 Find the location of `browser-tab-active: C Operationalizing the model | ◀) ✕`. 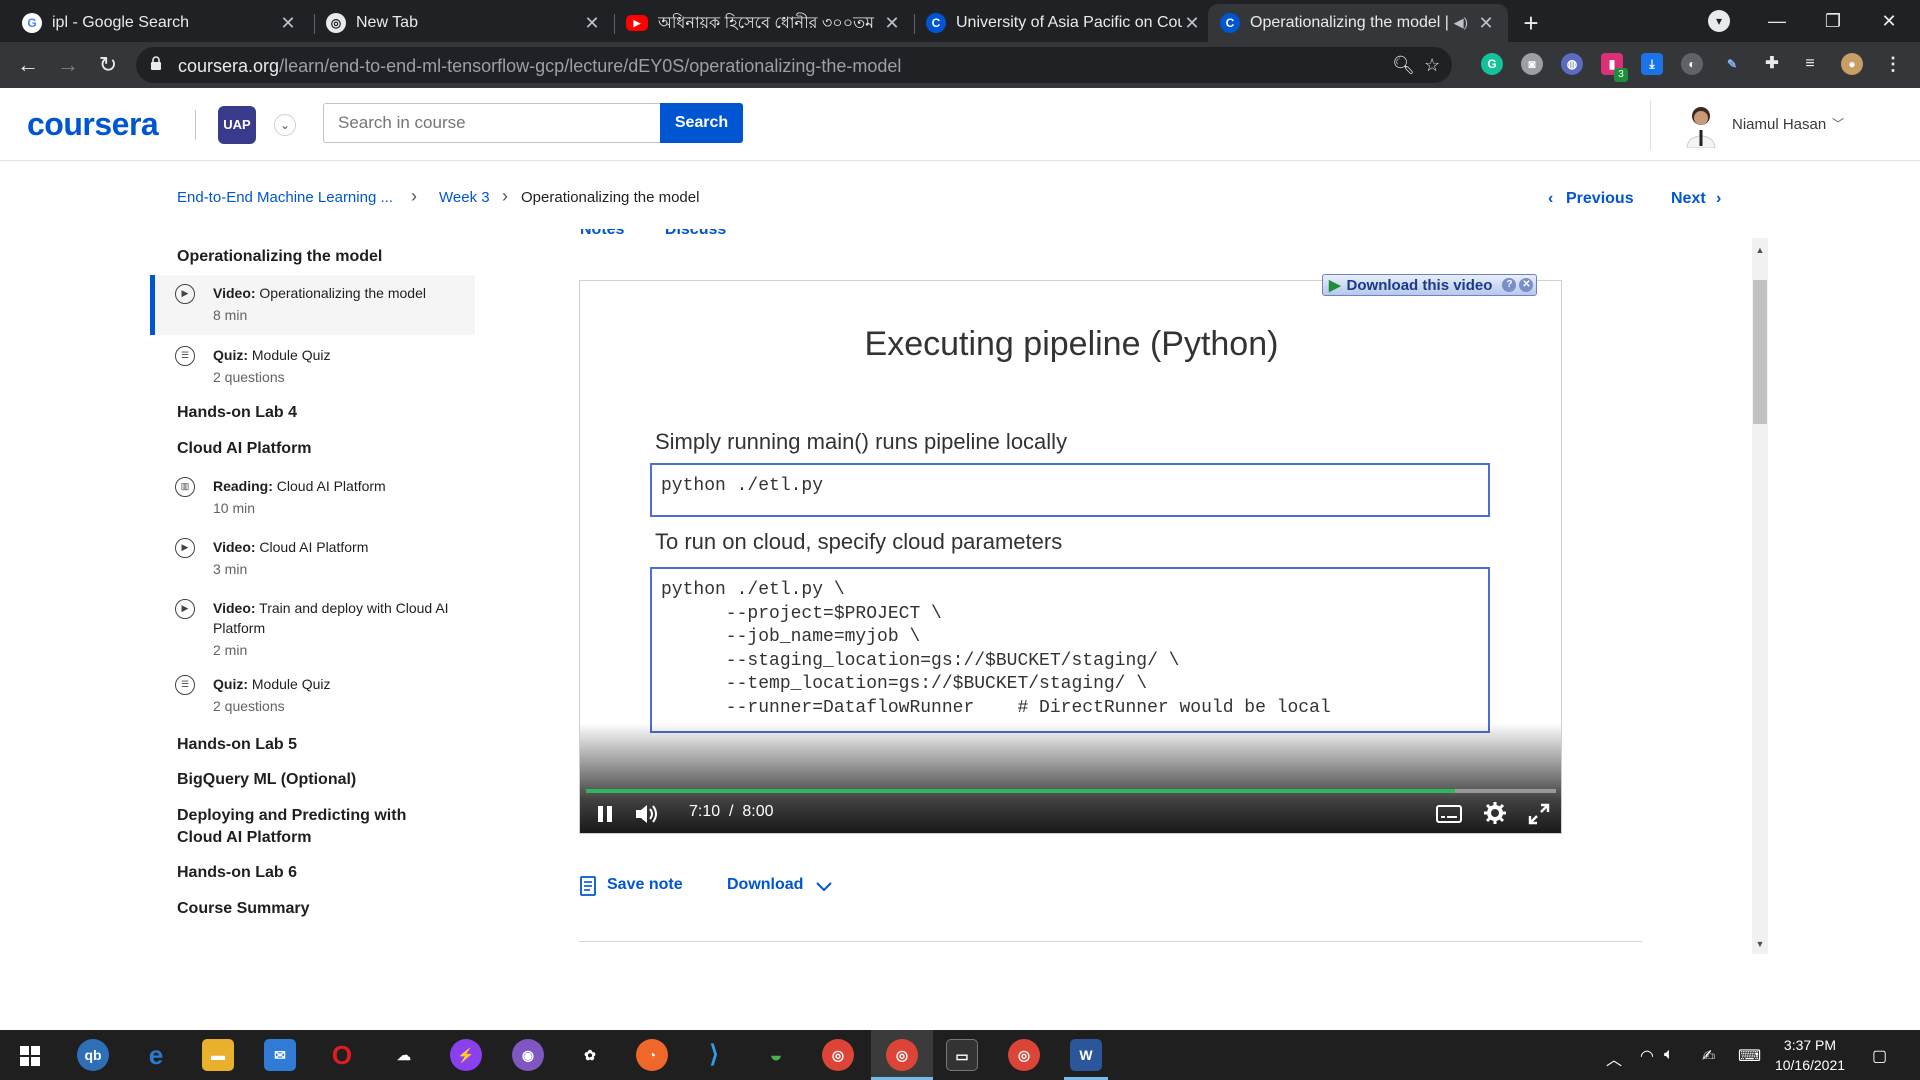

browser-tab-active: C Operationalizing the model | ◀) ✕ is located at coordinates (1358, 23).